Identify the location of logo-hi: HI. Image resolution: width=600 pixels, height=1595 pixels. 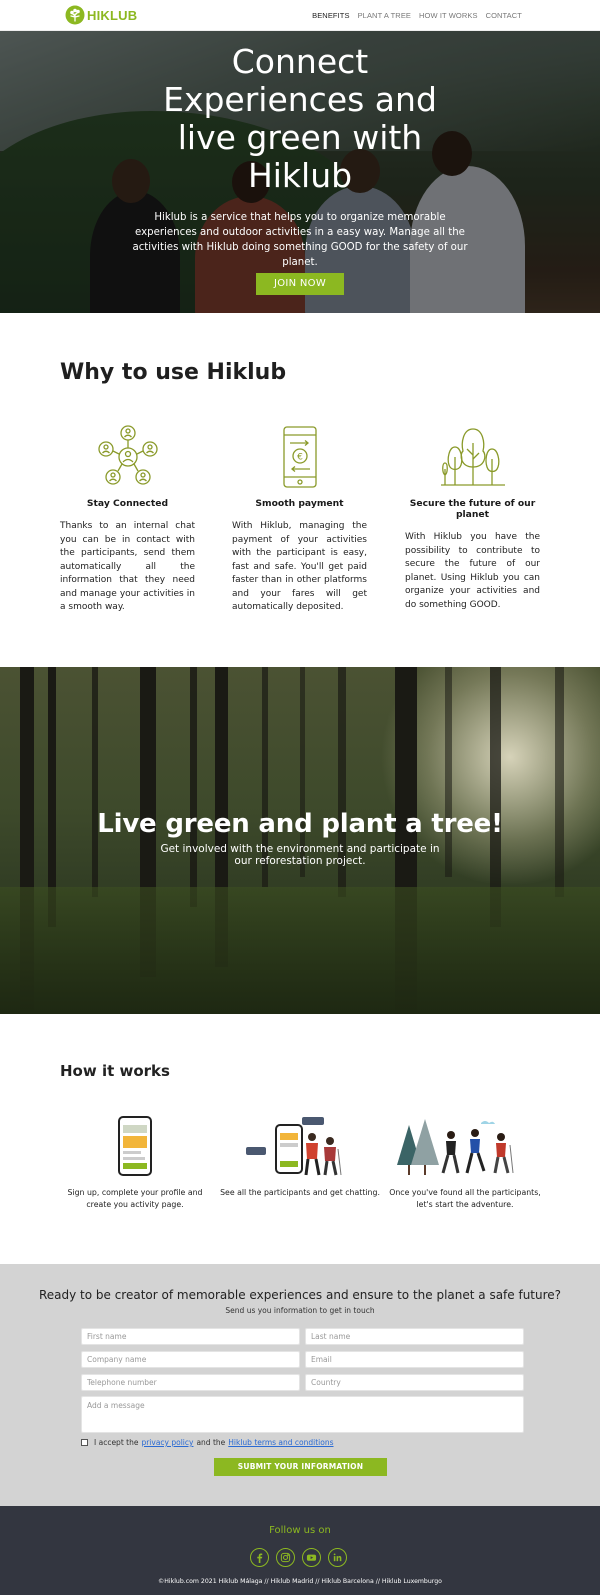
(94, 15).